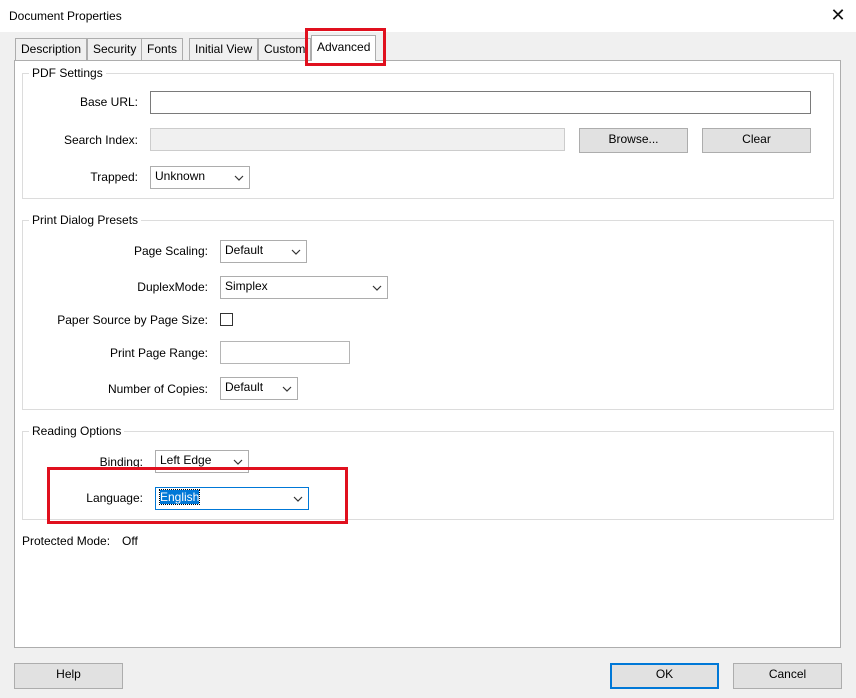 The image size is (856, 698). I want to click on ok-button: OK, so click(664, 676).